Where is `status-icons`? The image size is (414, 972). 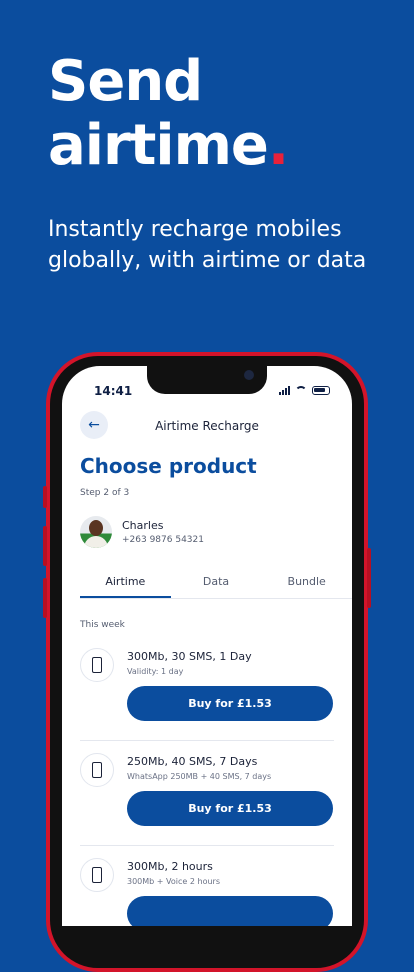 status-icons is located at coordinates (304, 390).